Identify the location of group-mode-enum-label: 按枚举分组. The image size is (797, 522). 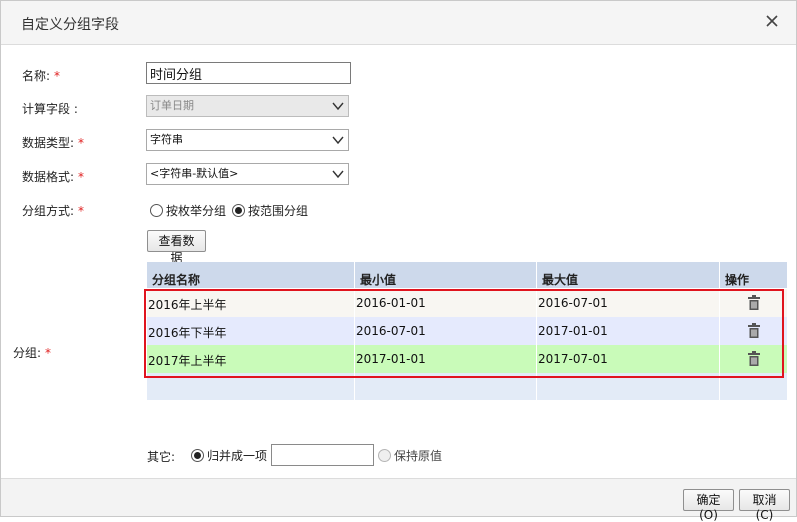
(196, 211).